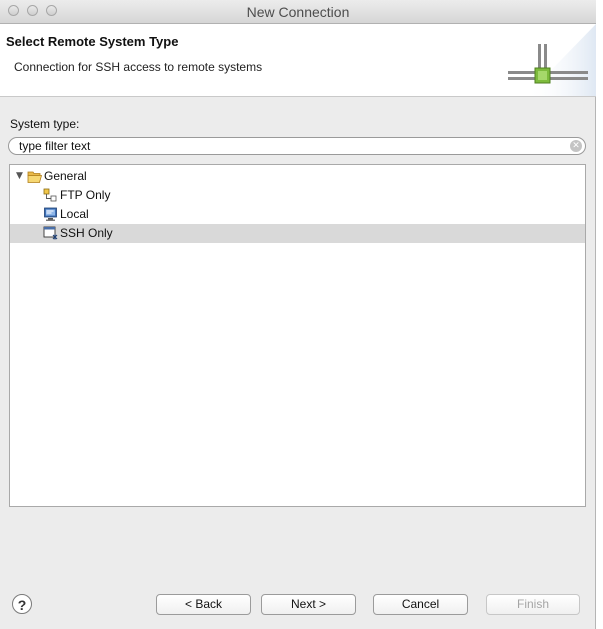 The image size is (603, 629). I want to click on cancel-button: Cancel, so click(420, 604).